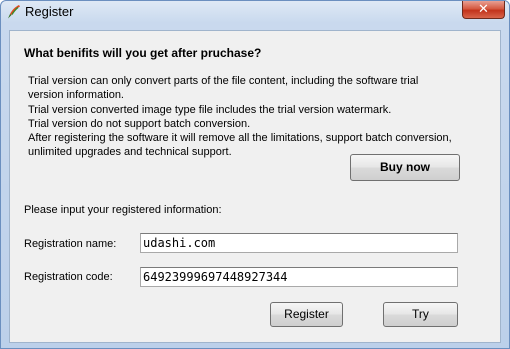 This screenshot has height=349, width=510. What do you see at coordinates (420, 314) in the screenshot?
I see `try-button: Try` at bounding box center [420, 314].